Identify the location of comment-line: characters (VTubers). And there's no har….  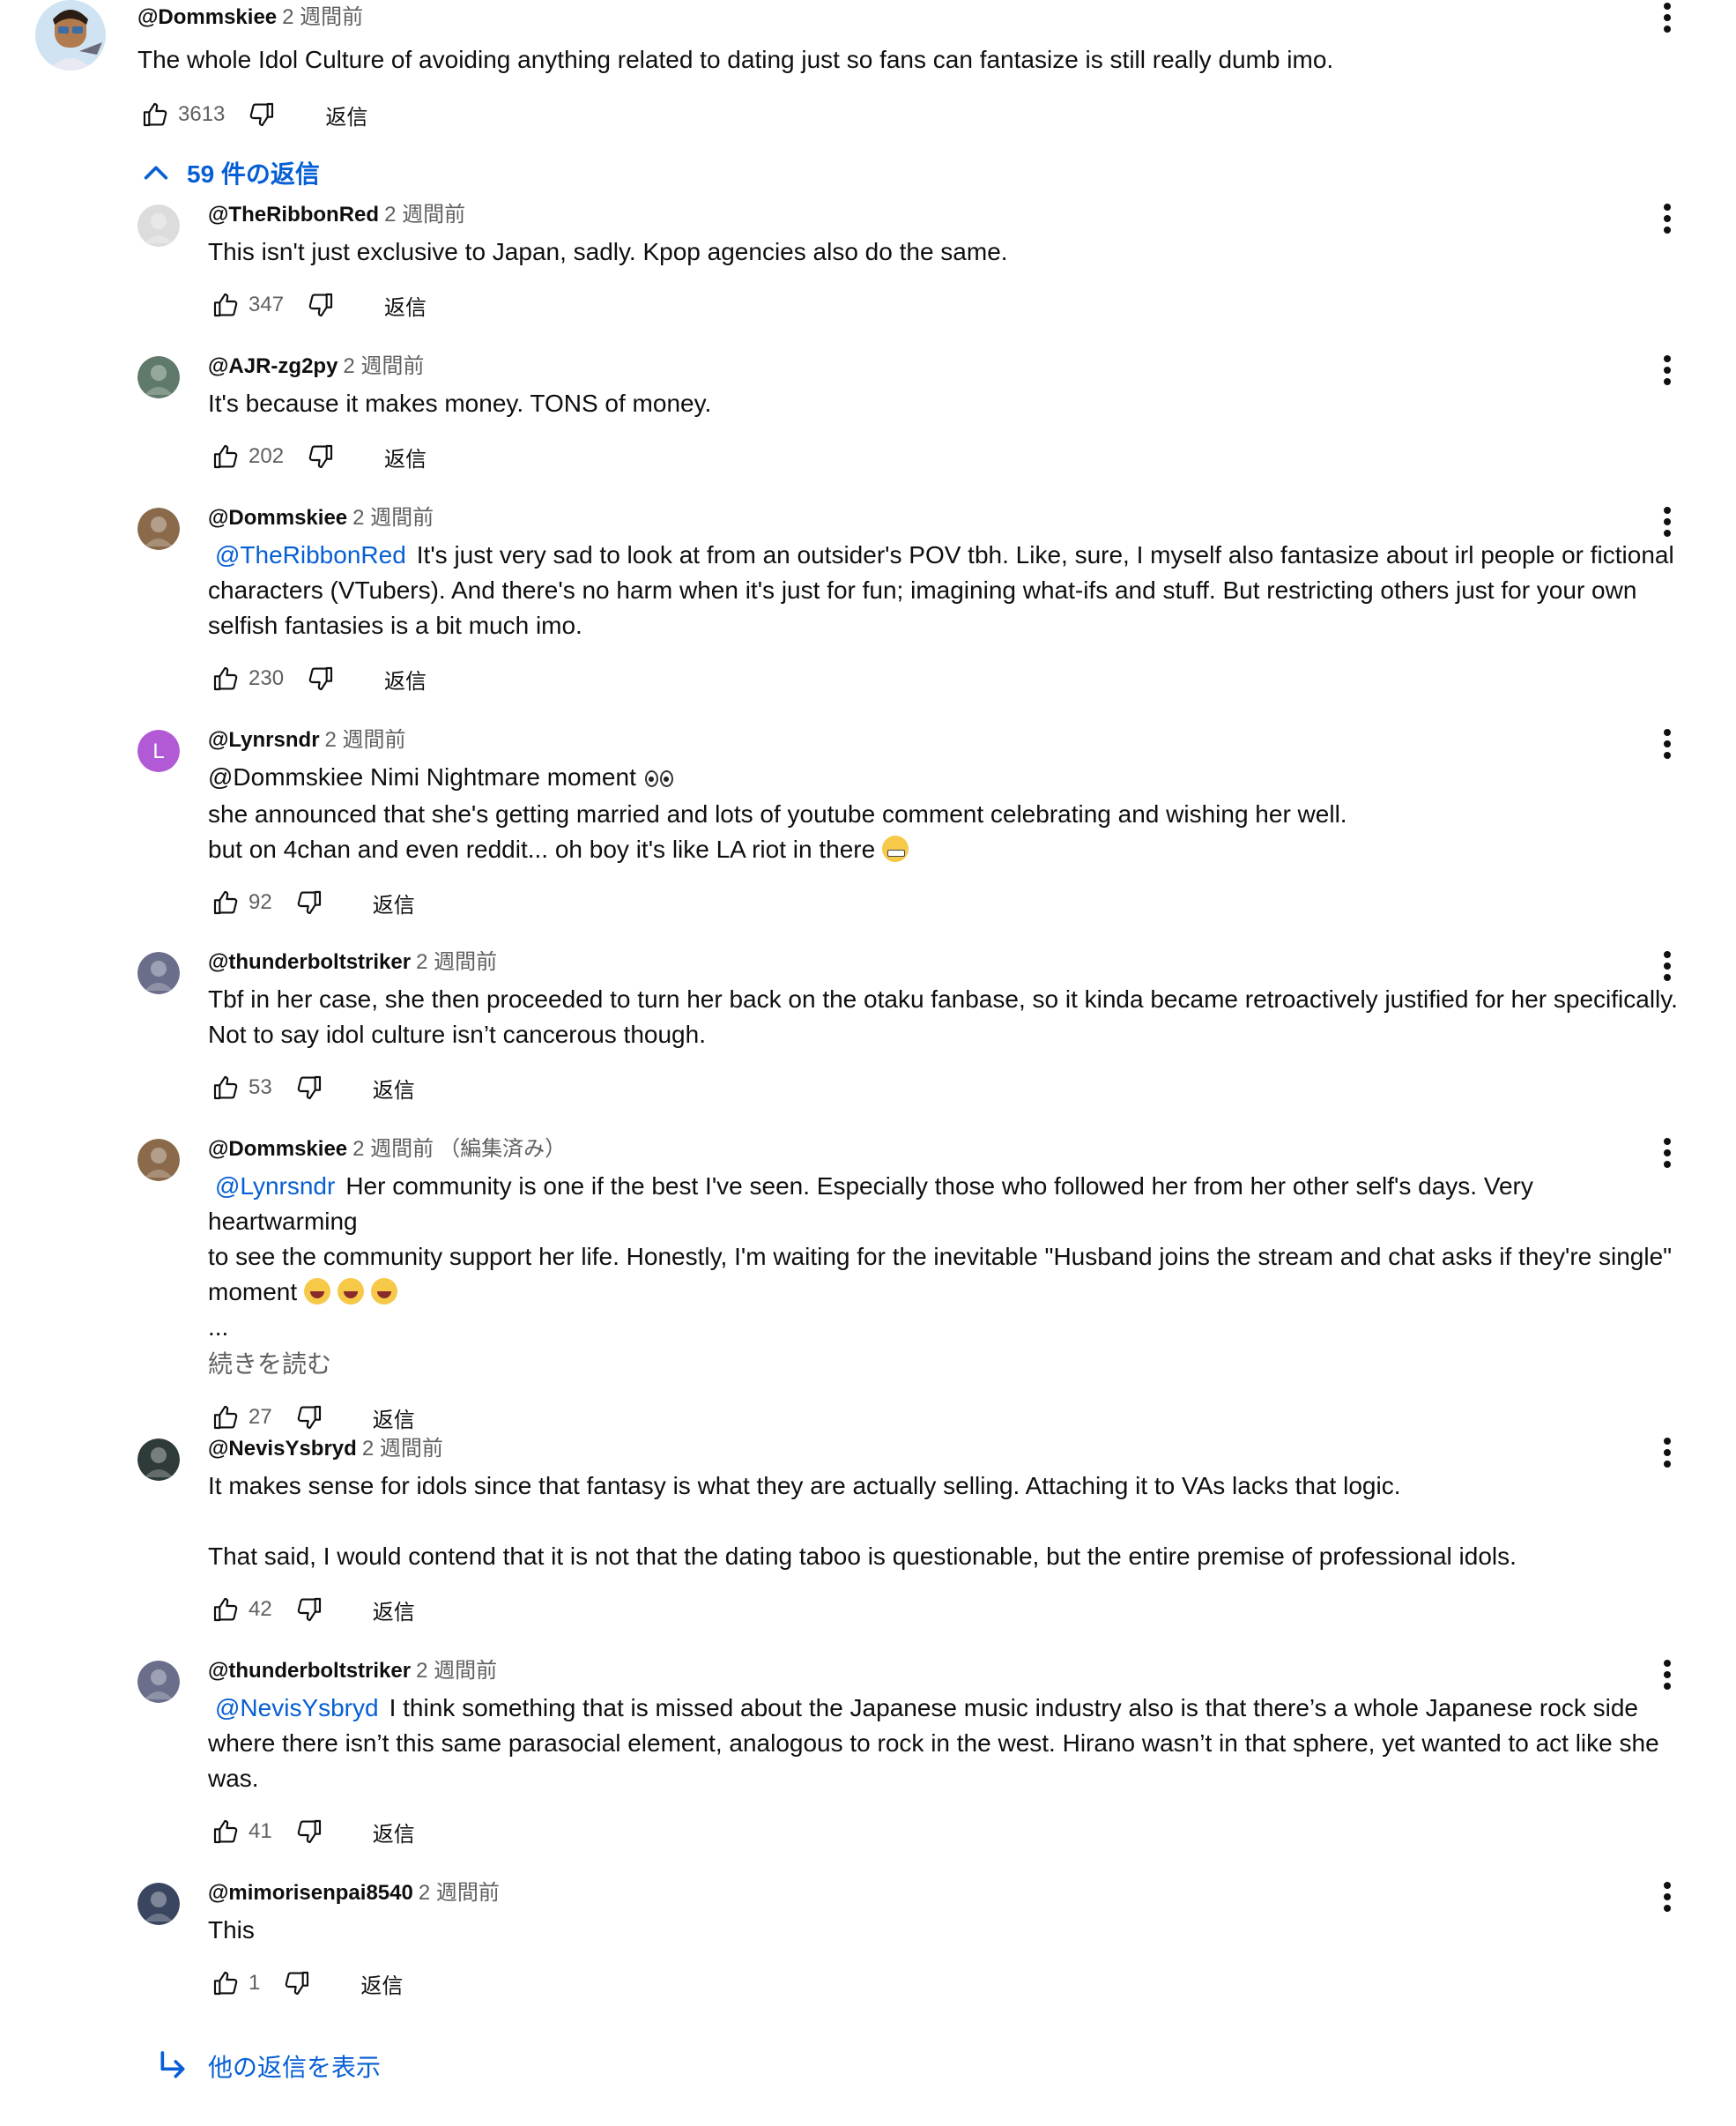
(922, 590).